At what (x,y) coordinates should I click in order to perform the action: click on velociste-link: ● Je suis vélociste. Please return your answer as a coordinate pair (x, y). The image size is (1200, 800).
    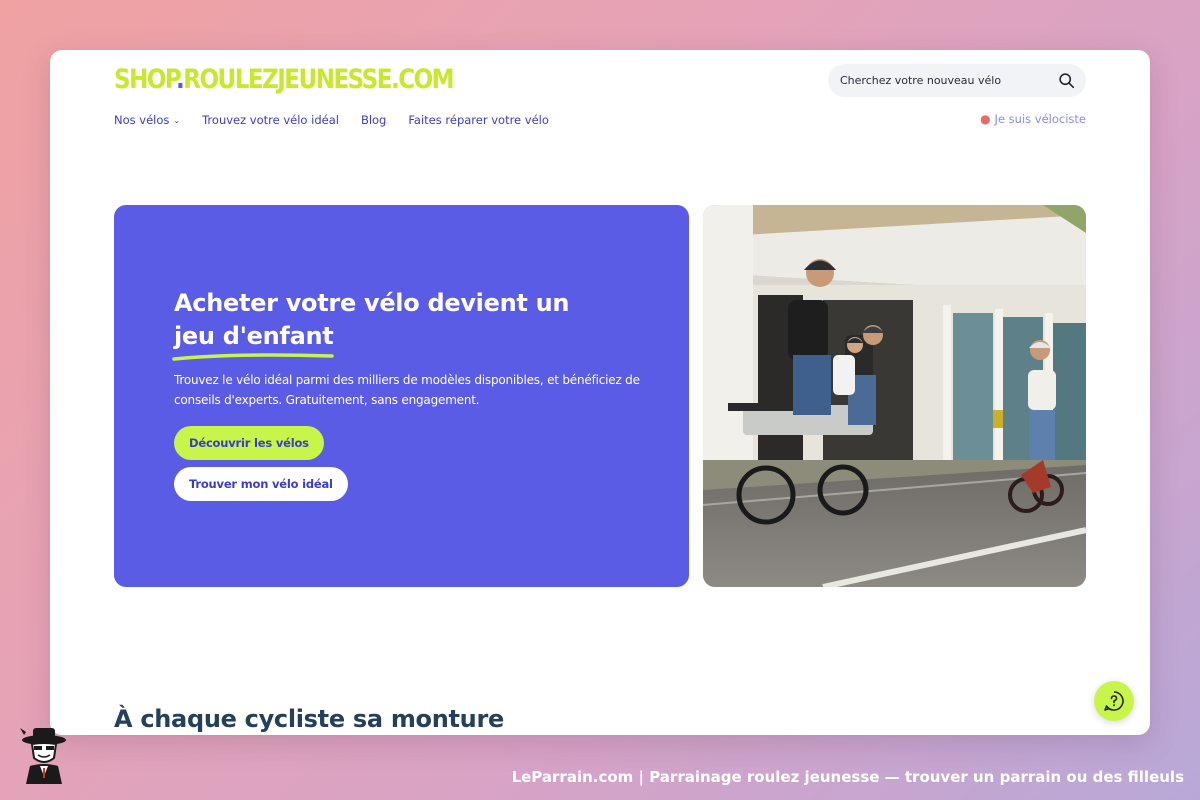
    Looking at the image, I should click on (1033, 119).